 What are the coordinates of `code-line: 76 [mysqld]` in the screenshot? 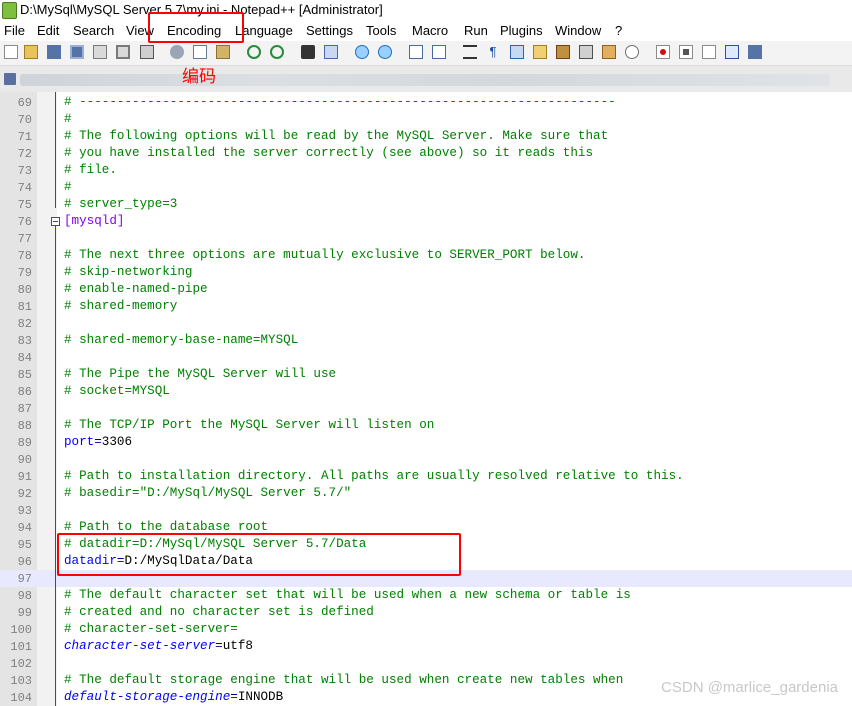 It's located at (426, 221).